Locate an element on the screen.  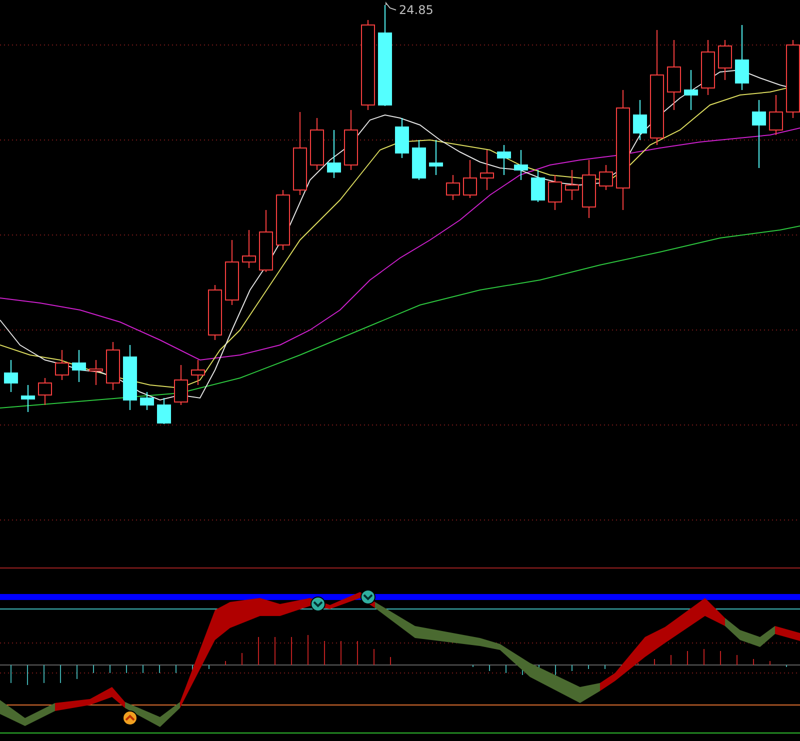
up-chevron-icon is located at coordinates (130, 718).